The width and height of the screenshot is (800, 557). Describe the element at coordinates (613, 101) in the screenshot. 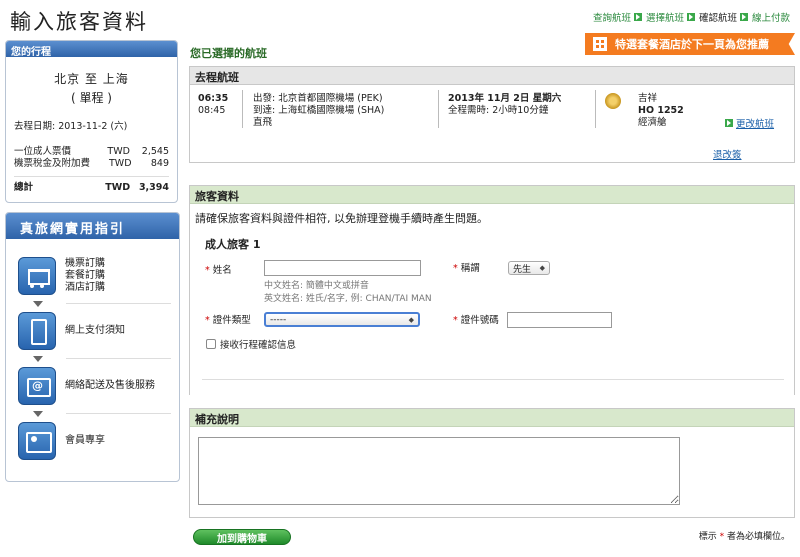

I see `airline-logo-icon` at that location.